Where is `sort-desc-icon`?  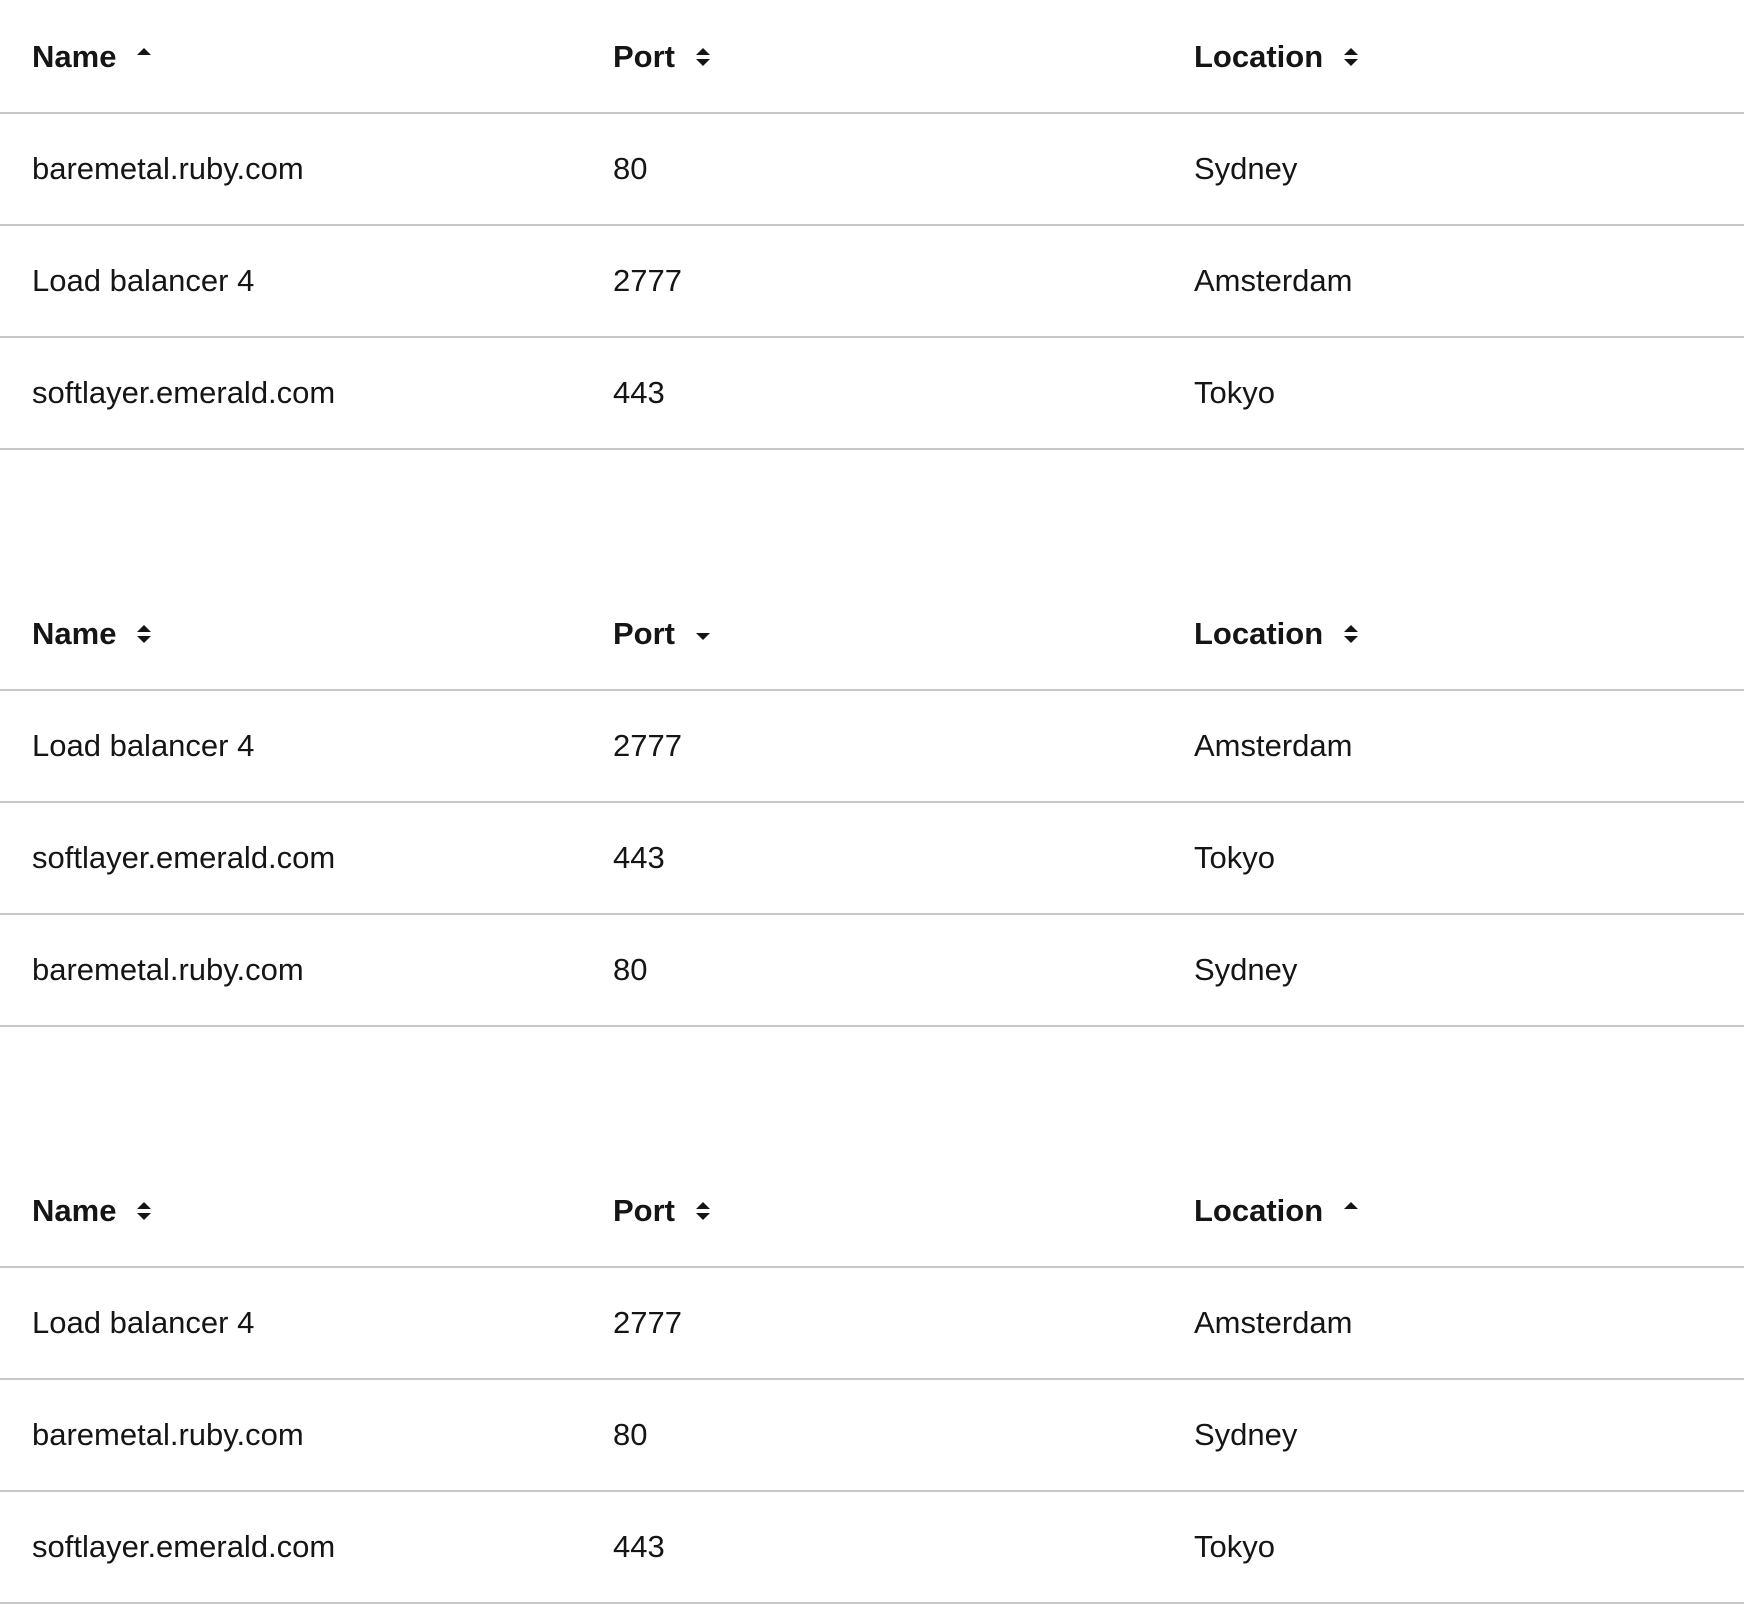
sort-desc-icon is located at coordinates (703, 634).